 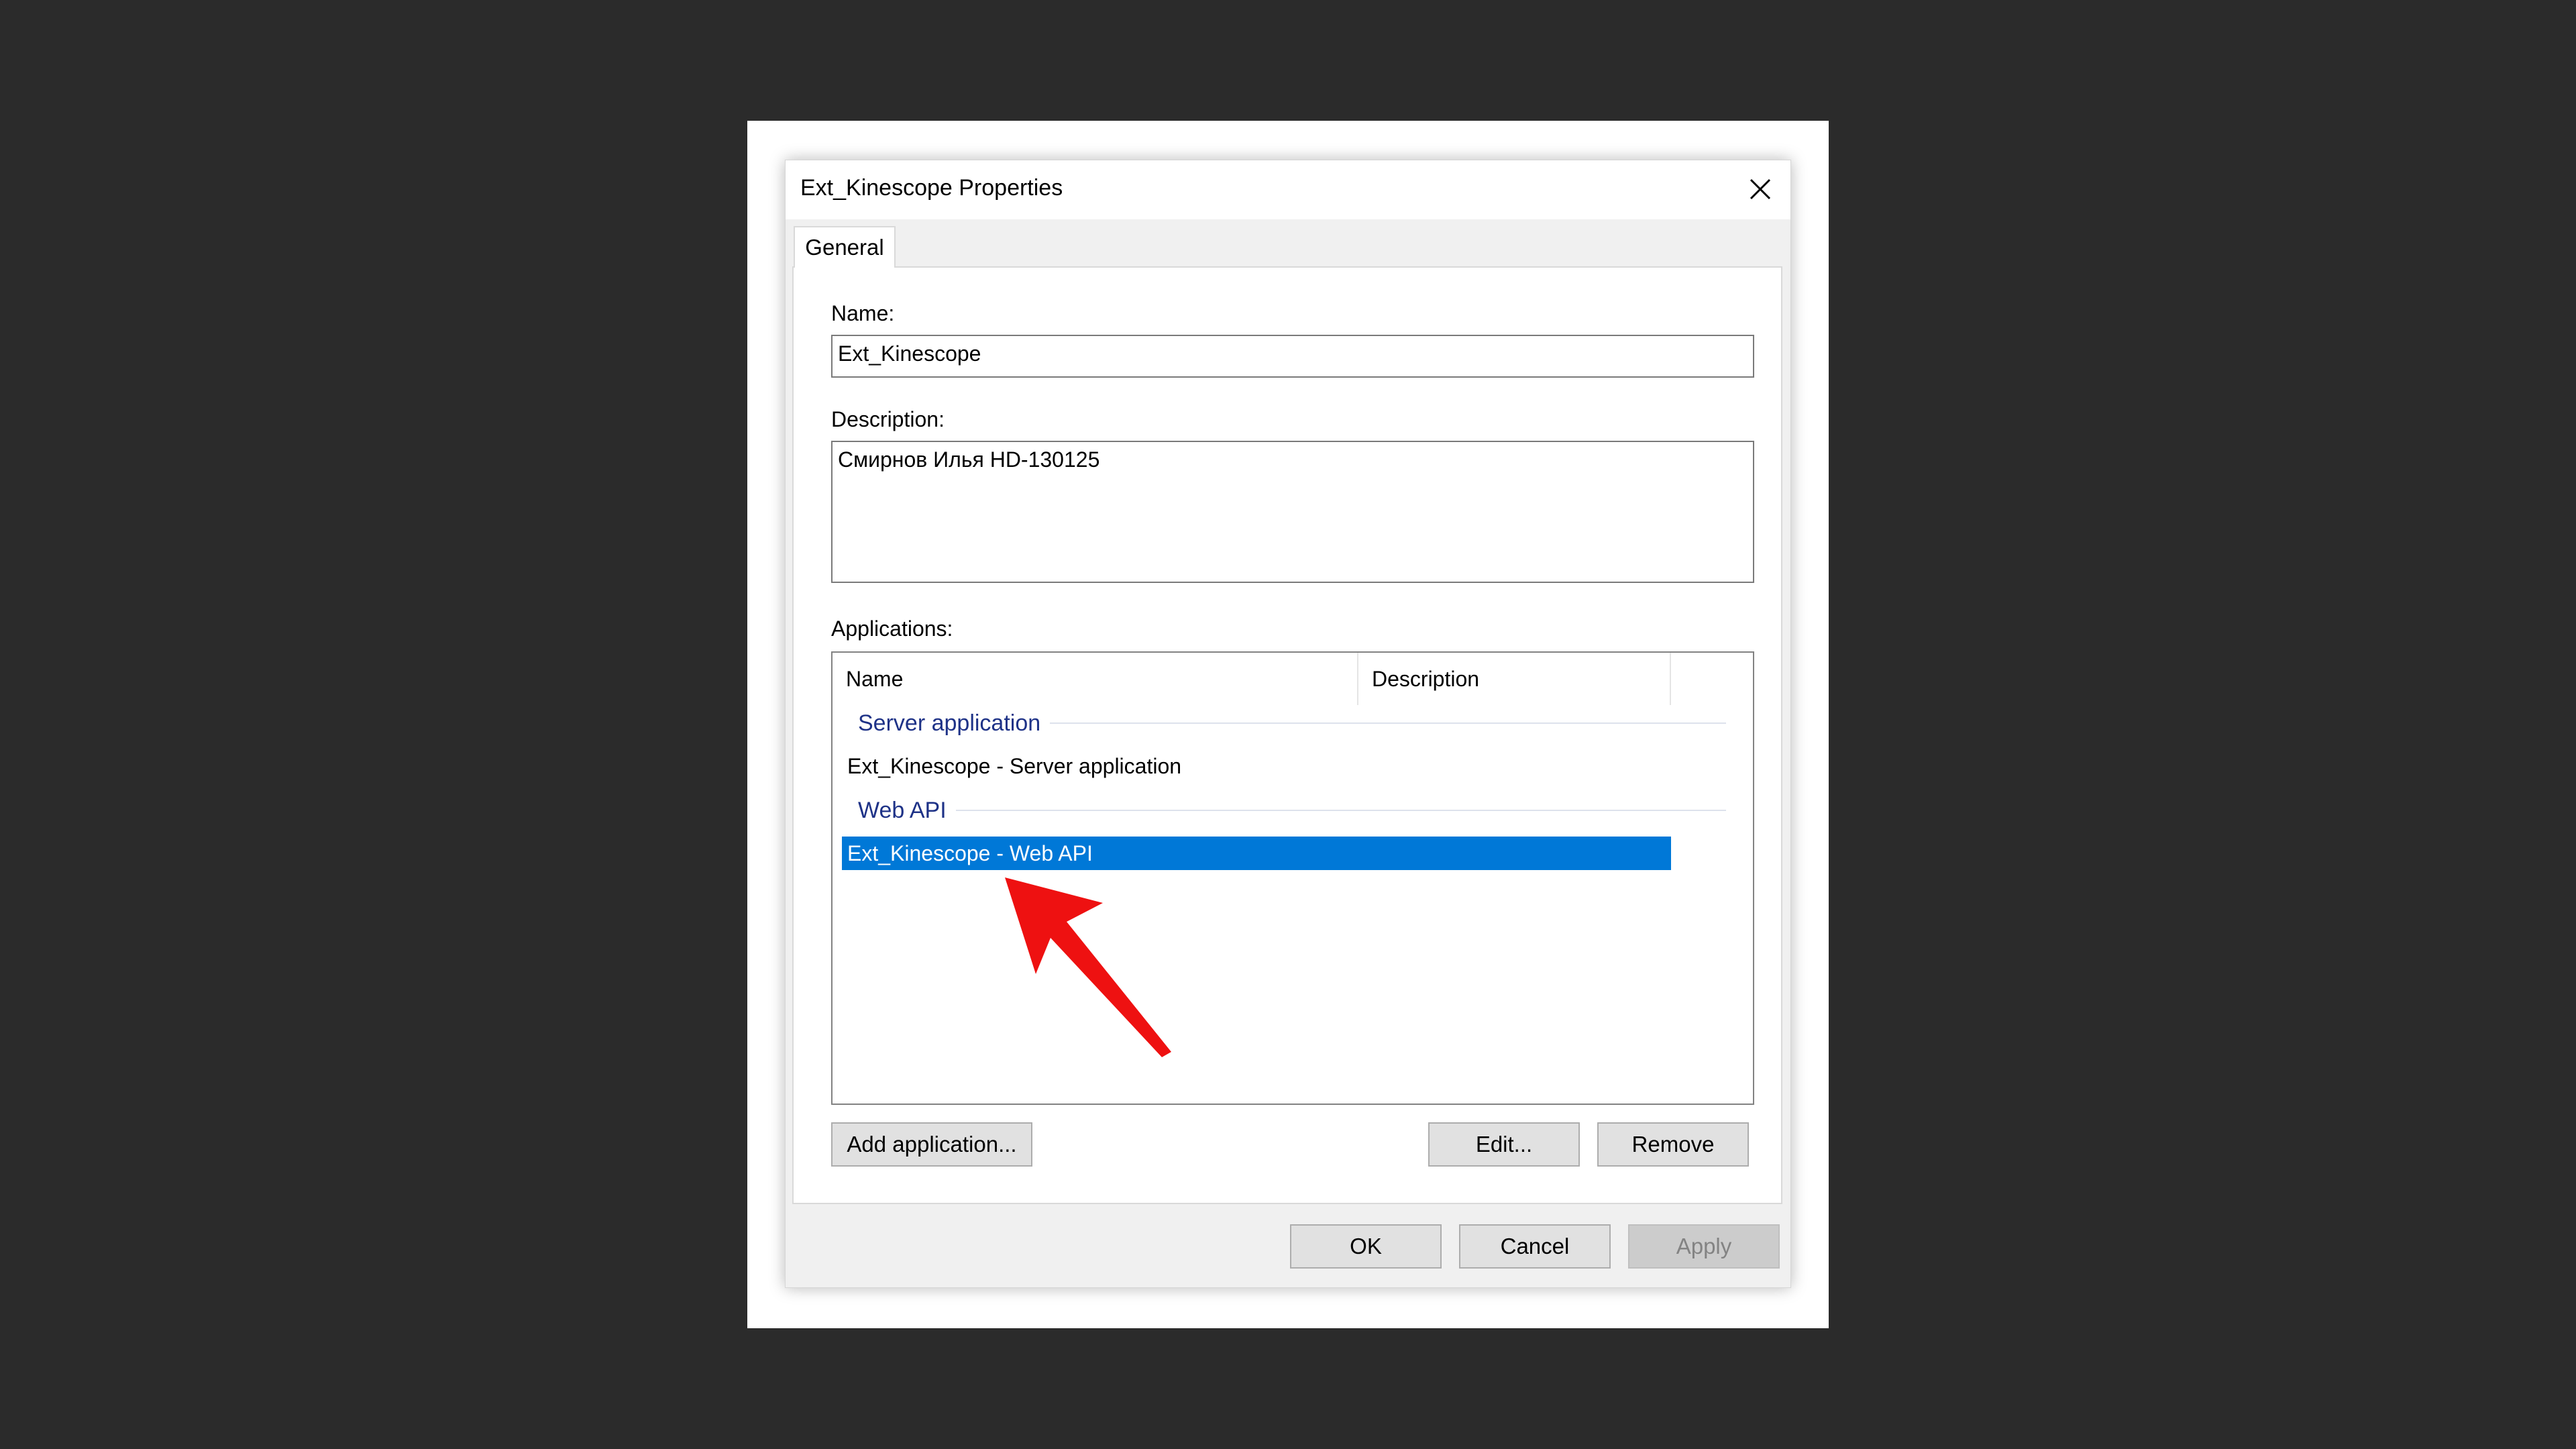 I want to click on name-label: Name:, so click(x=863, y=313).